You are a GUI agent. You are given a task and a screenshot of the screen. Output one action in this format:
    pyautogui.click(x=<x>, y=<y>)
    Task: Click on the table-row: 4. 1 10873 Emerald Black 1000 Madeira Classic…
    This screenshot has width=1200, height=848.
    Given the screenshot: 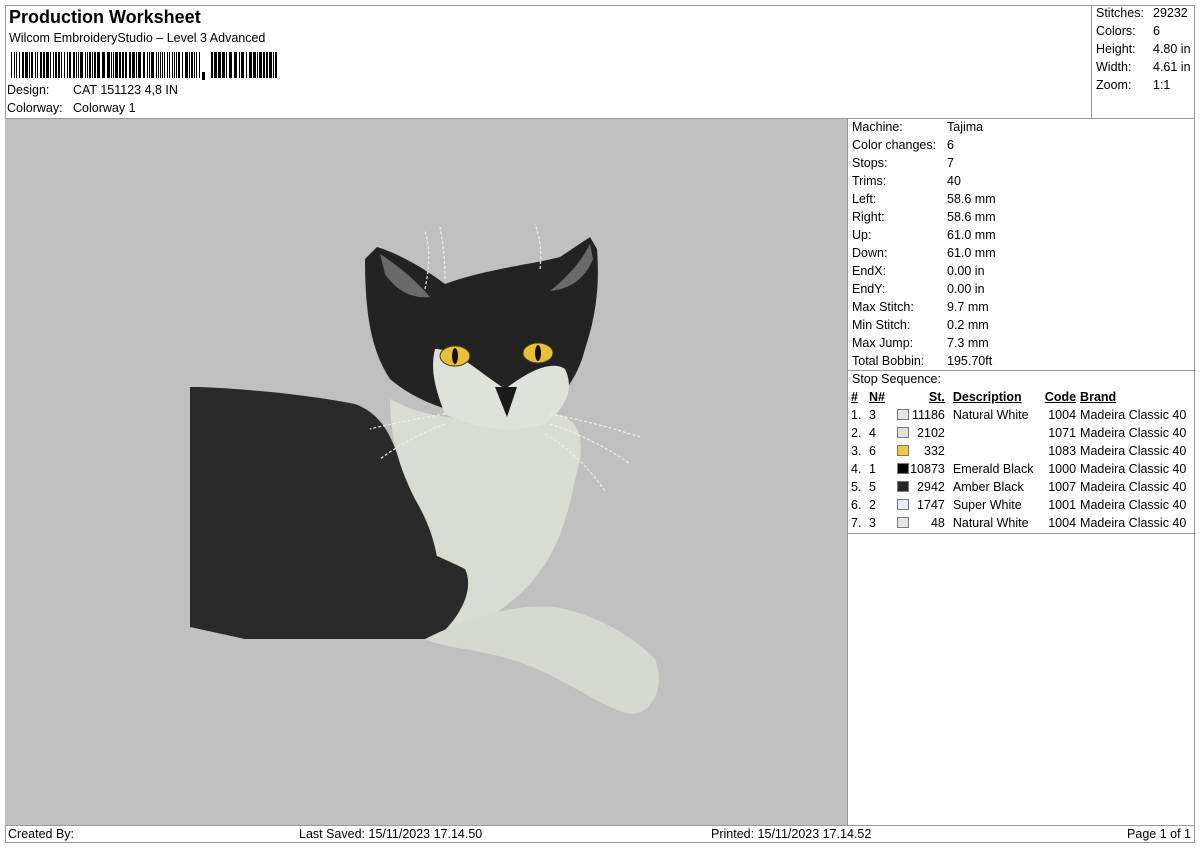 What is the action you would take?
    pyautogui.click(x=1023, y=469)
    